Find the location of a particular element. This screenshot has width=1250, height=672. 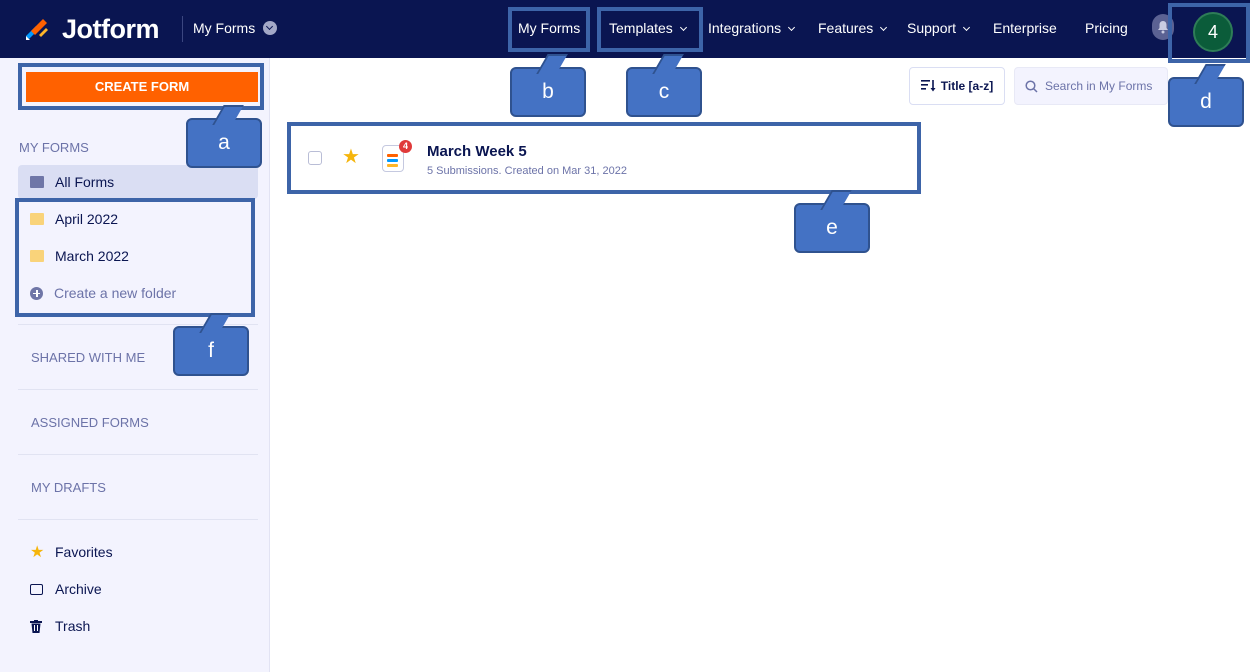

folder-icon is located at coordinates (37, 182).